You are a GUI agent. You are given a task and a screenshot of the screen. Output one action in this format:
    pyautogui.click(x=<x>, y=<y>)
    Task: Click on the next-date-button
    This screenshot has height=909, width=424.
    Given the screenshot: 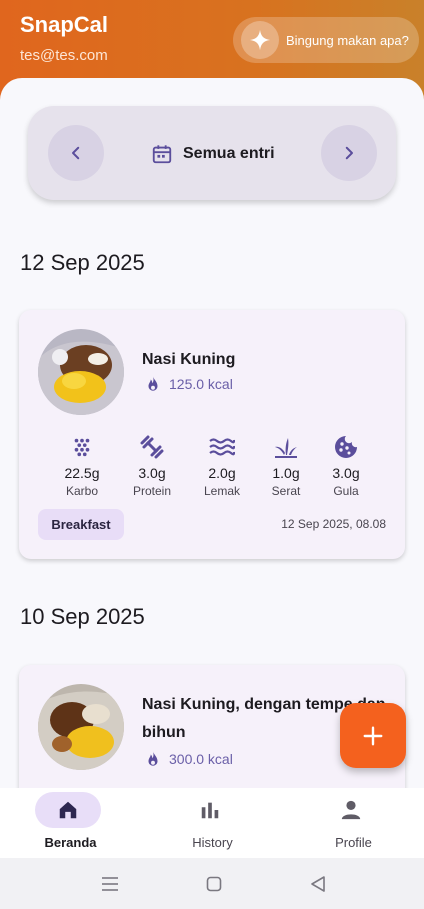 What is the action you would take?
    pyautogui.click(x=349, y=153)
    